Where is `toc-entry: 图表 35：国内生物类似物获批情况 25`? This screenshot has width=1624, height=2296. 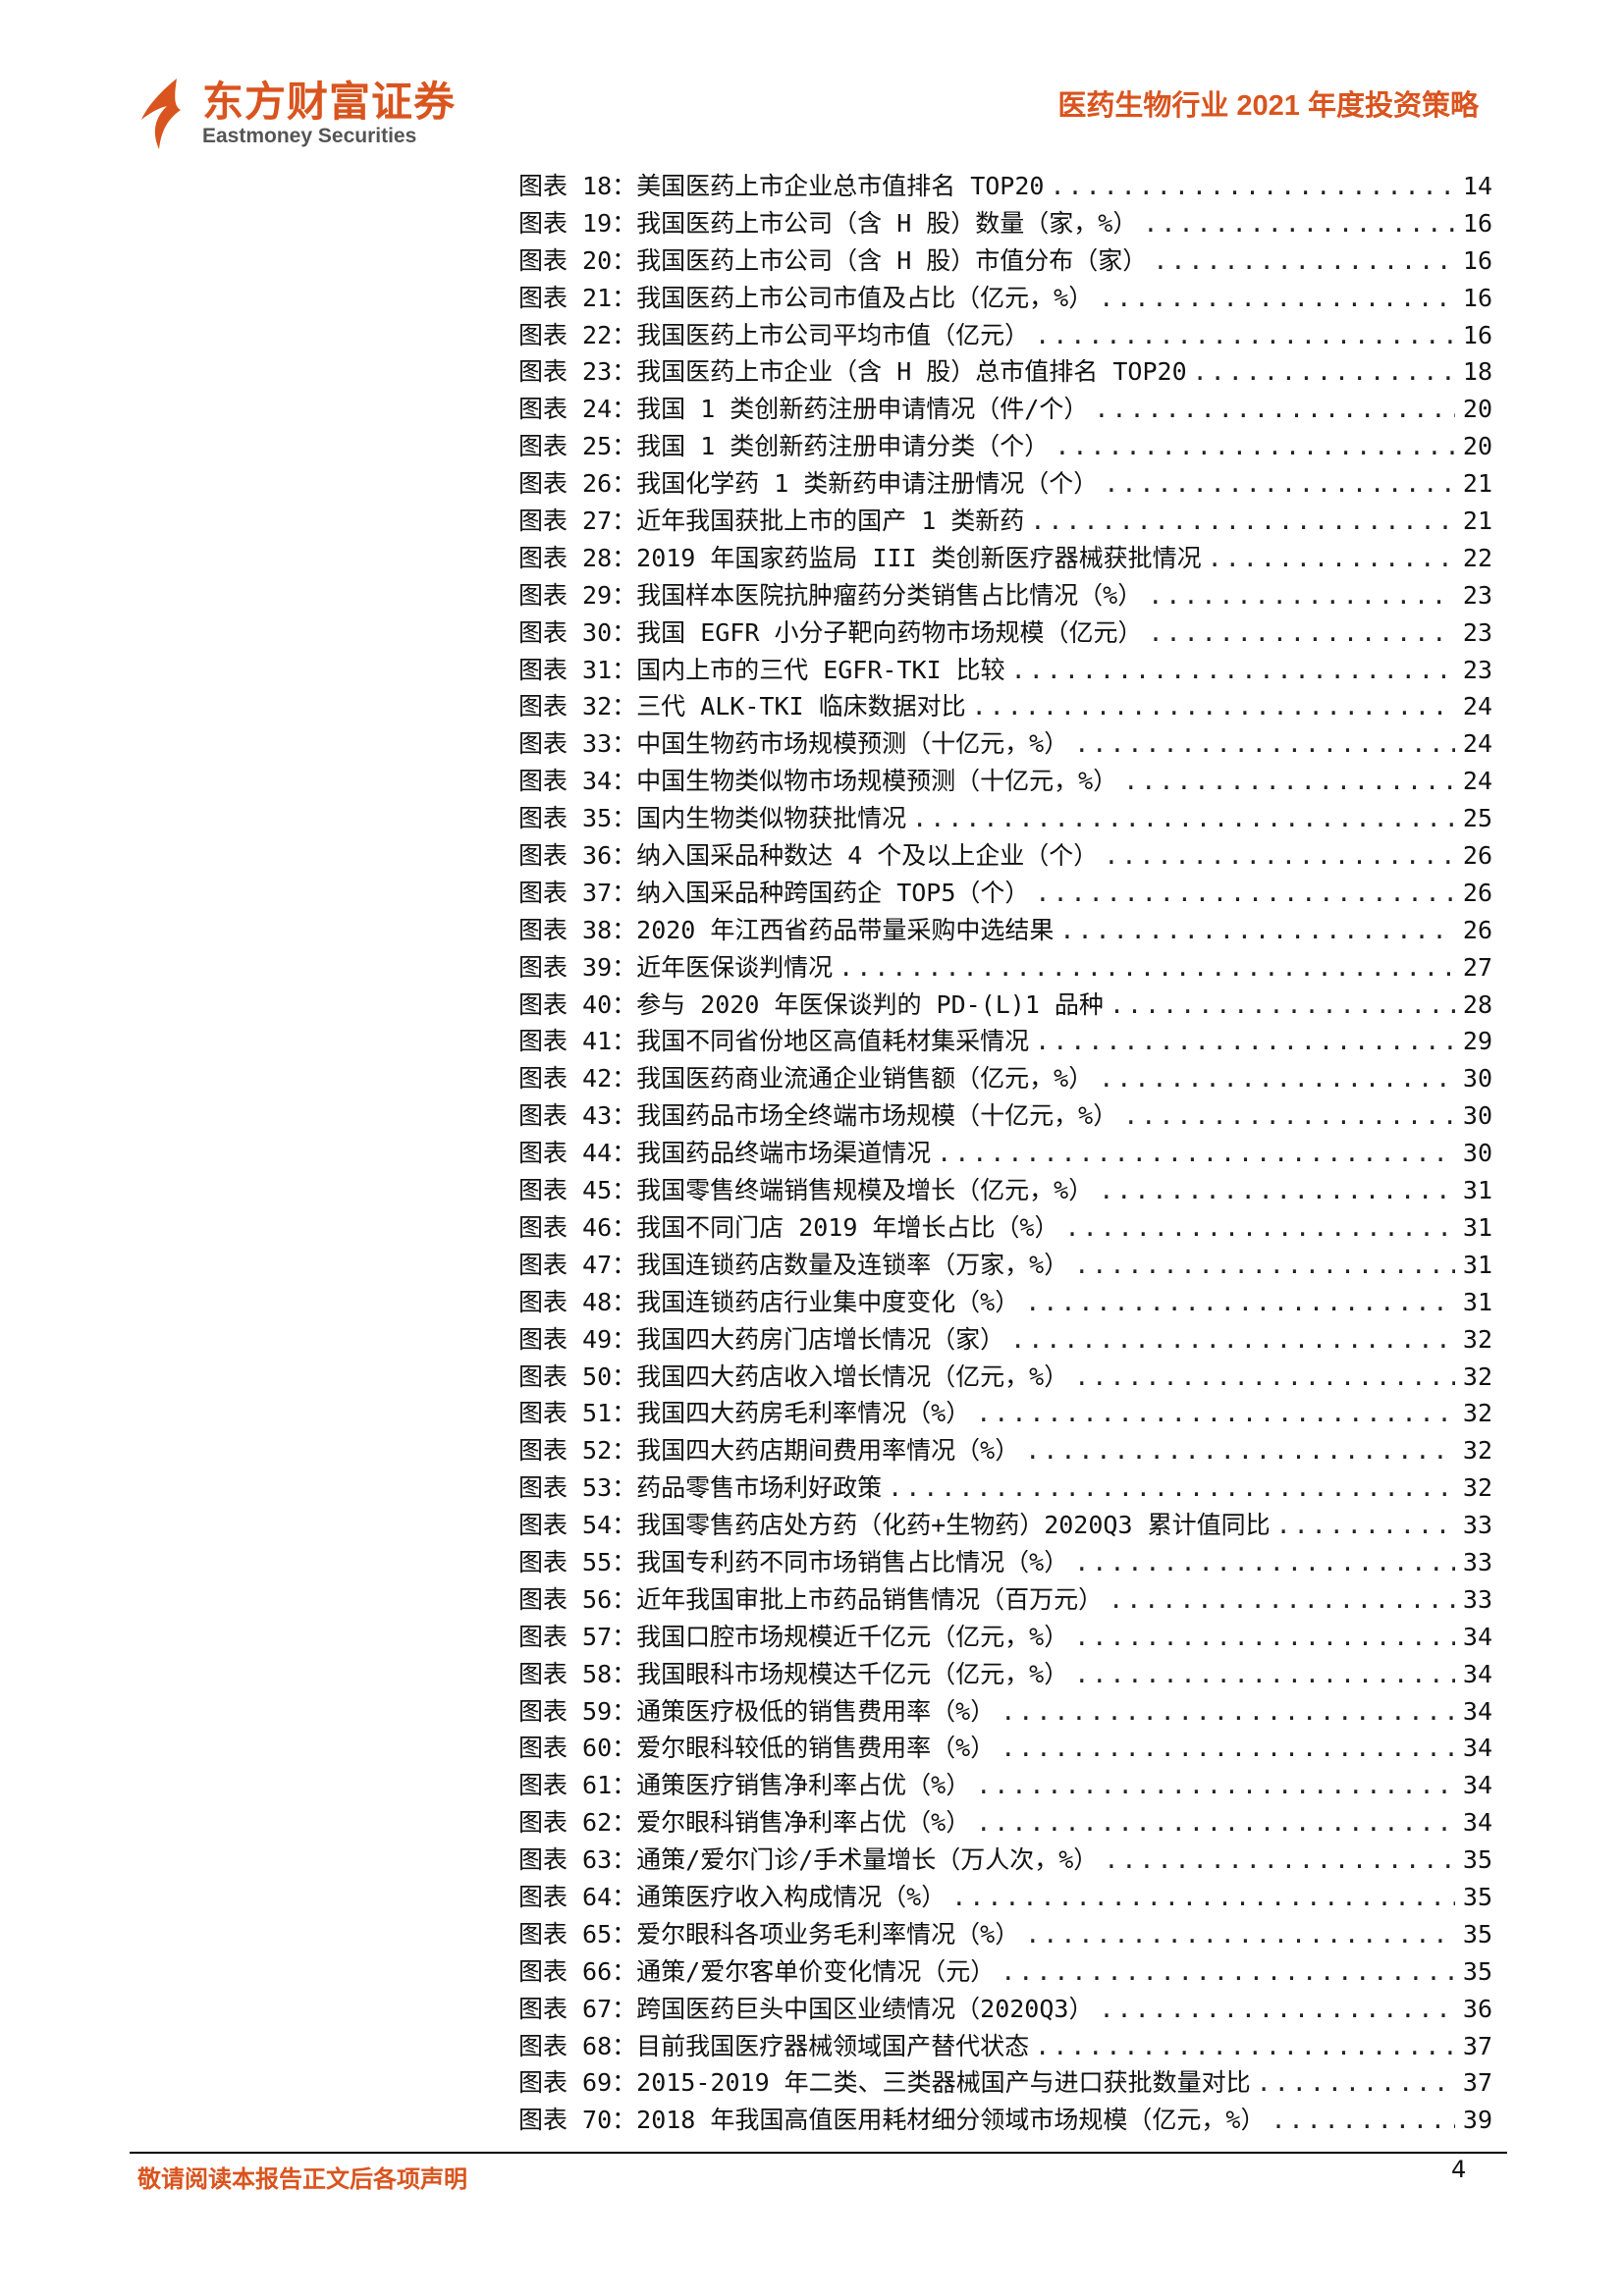 toc-entry: 图表 35：国内生物类似物获批情况 25 is located at coordinates (1005, 817).